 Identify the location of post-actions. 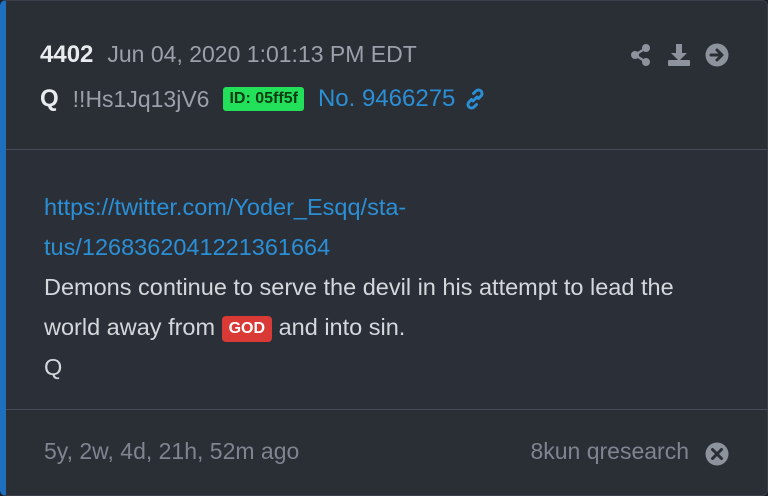
(679, 55).